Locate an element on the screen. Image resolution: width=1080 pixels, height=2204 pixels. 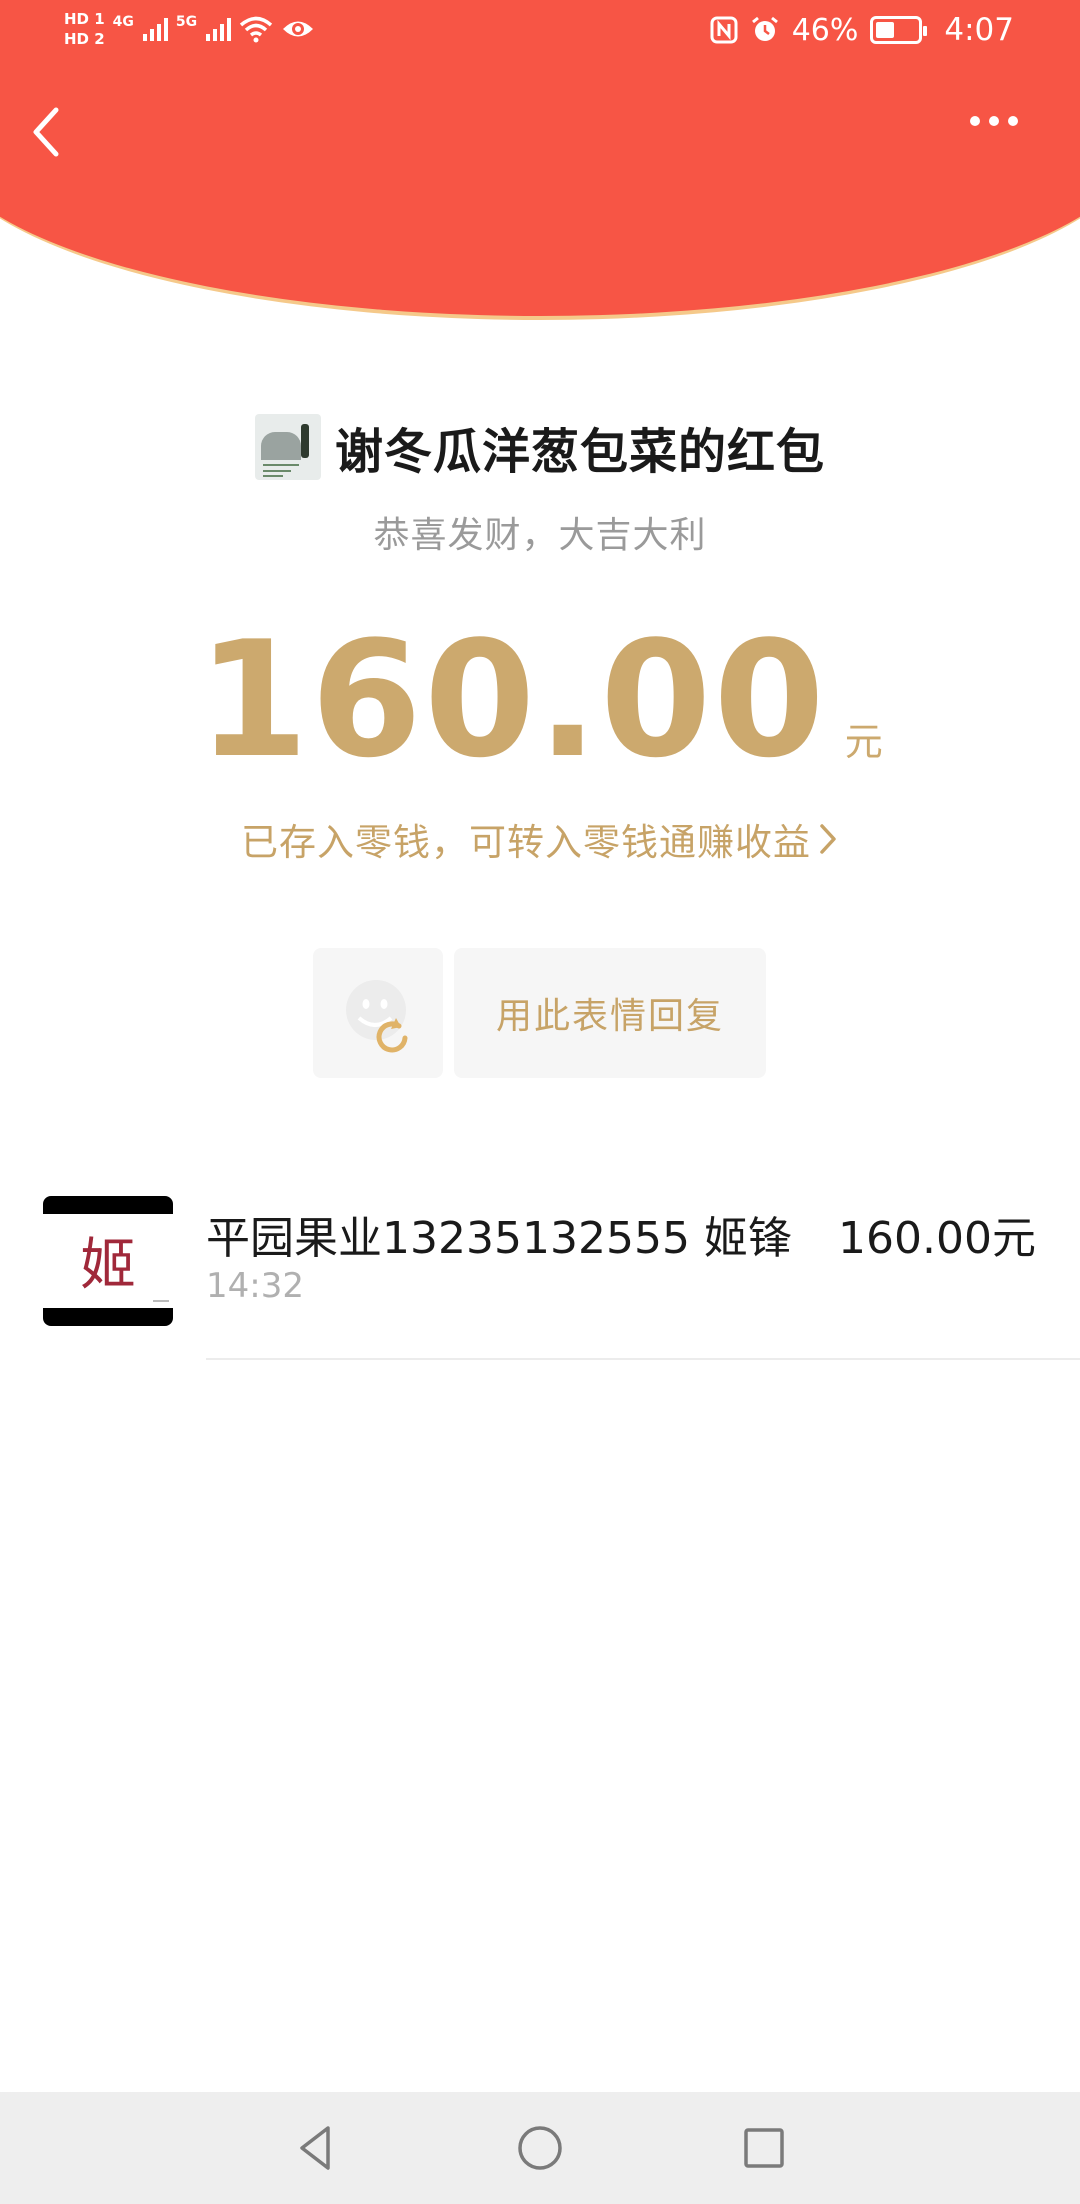
reply-label: 用此表情回复 is located at coordinates (609, 1016).